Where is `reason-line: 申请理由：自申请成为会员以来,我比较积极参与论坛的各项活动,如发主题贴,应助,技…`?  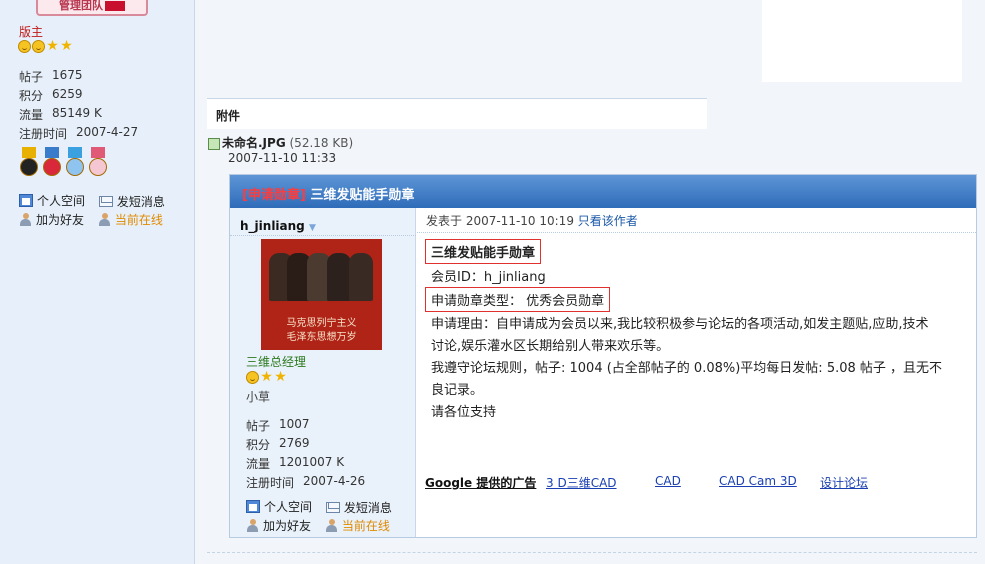 reason-line: 申请理由：自申请成为会员以来,我比较积极参与论坛的各项活动,如发主题贴,应助,技… is located at coordinates (680, 324).